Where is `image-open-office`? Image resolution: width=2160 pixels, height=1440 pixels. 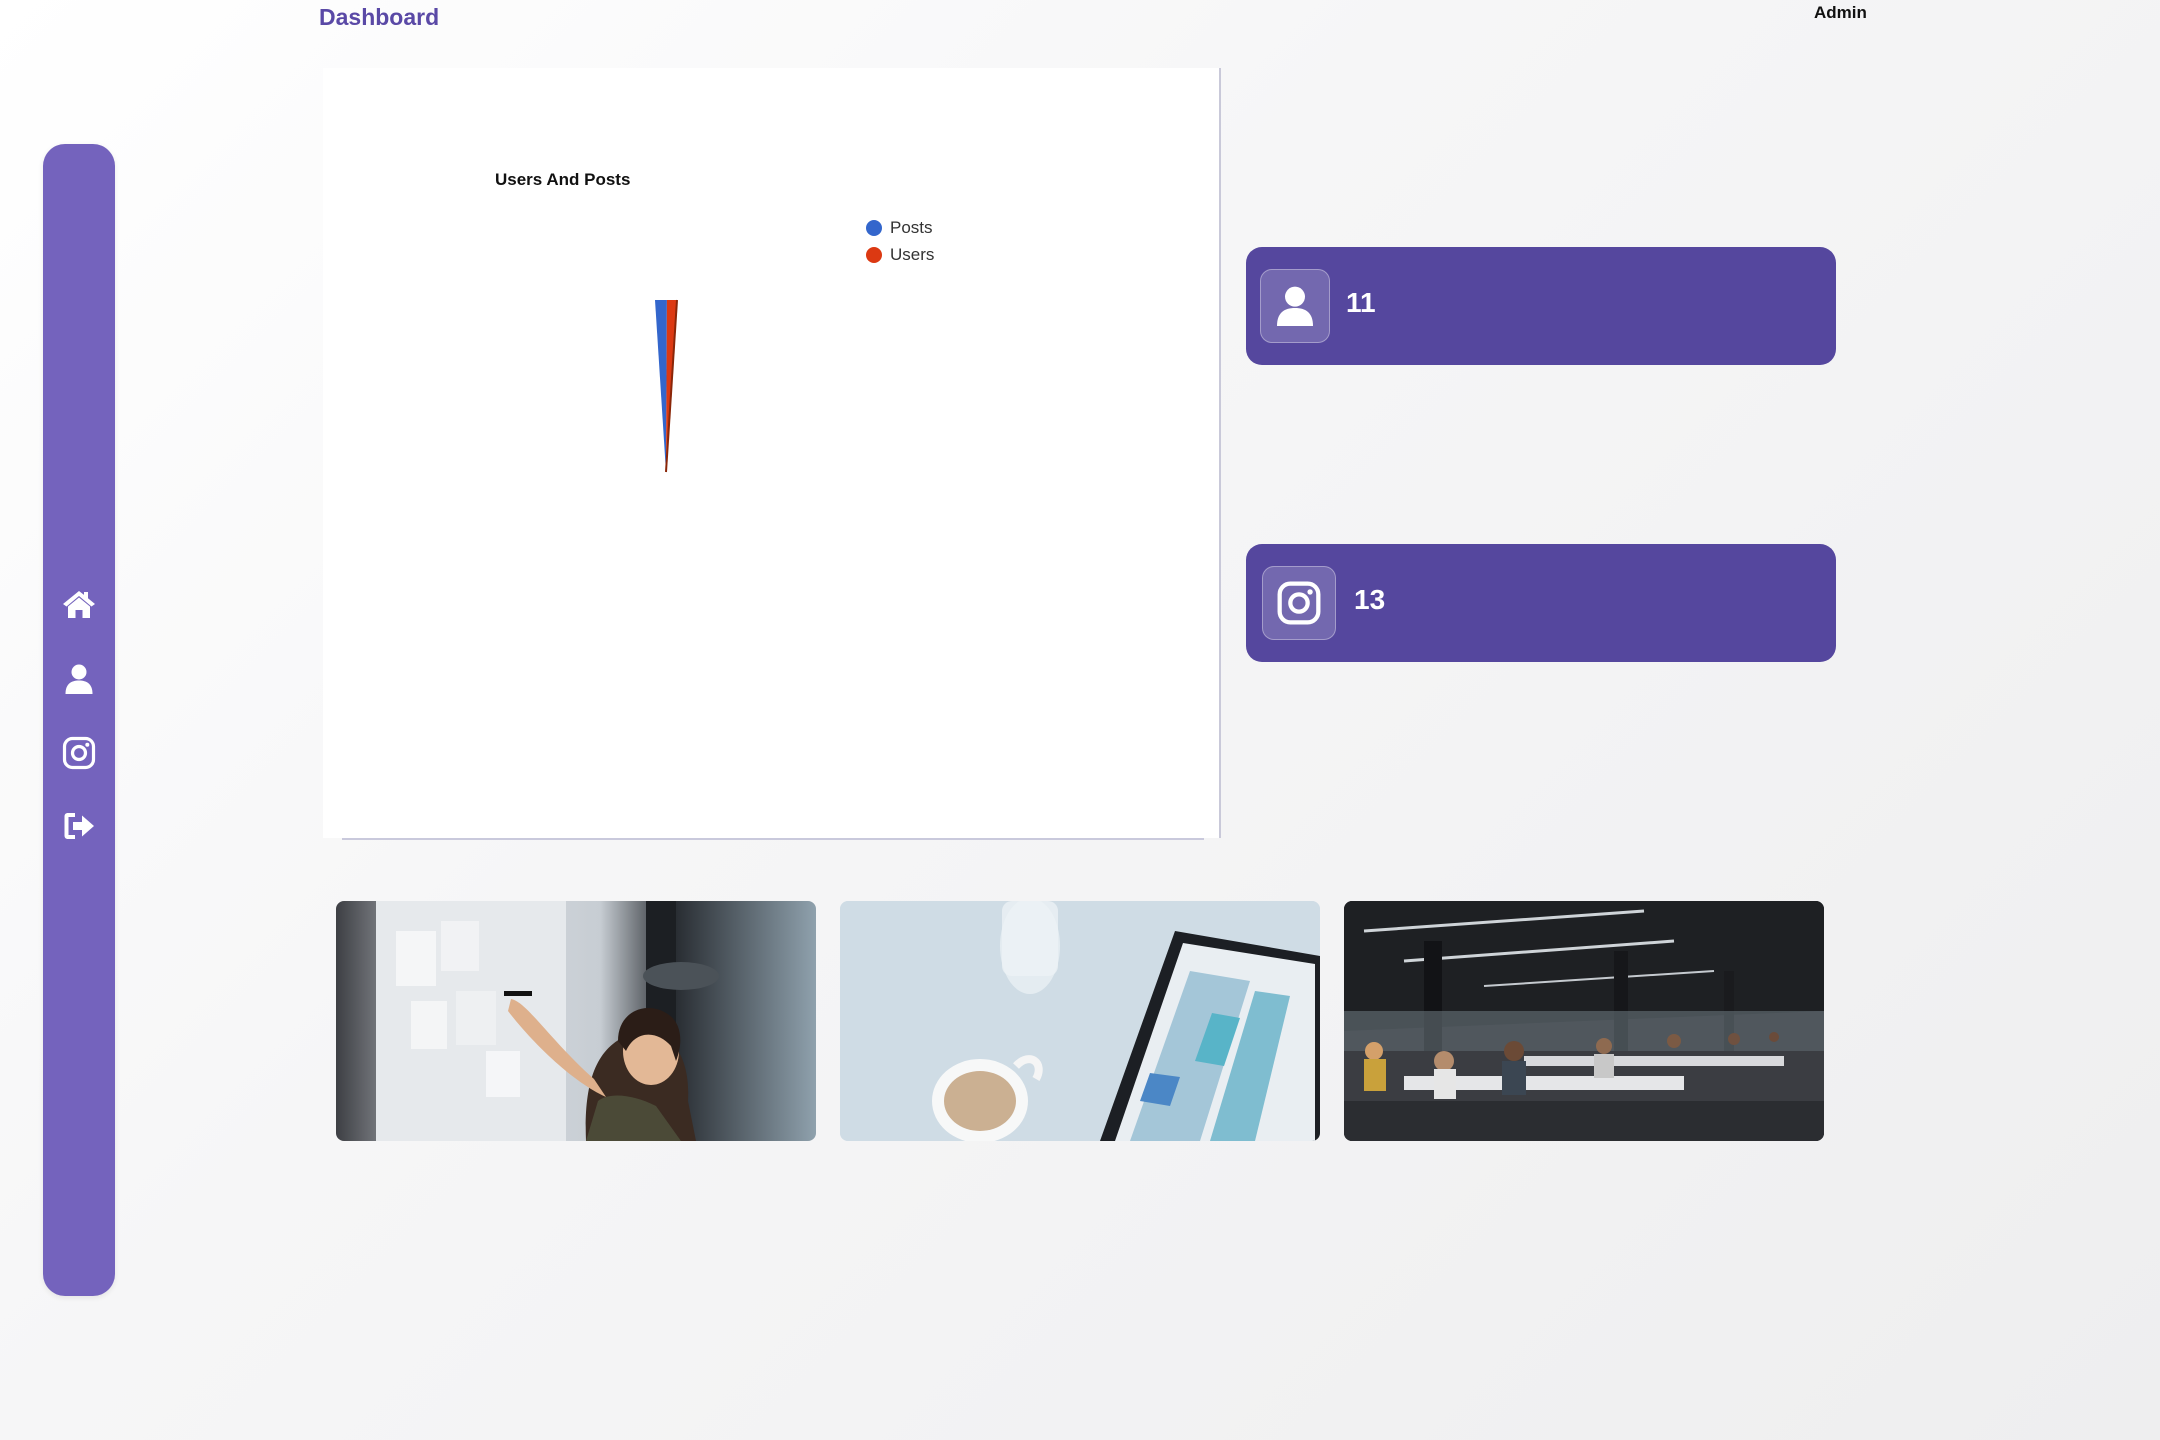
image-open-office is located at coordinates (1584, 1021).